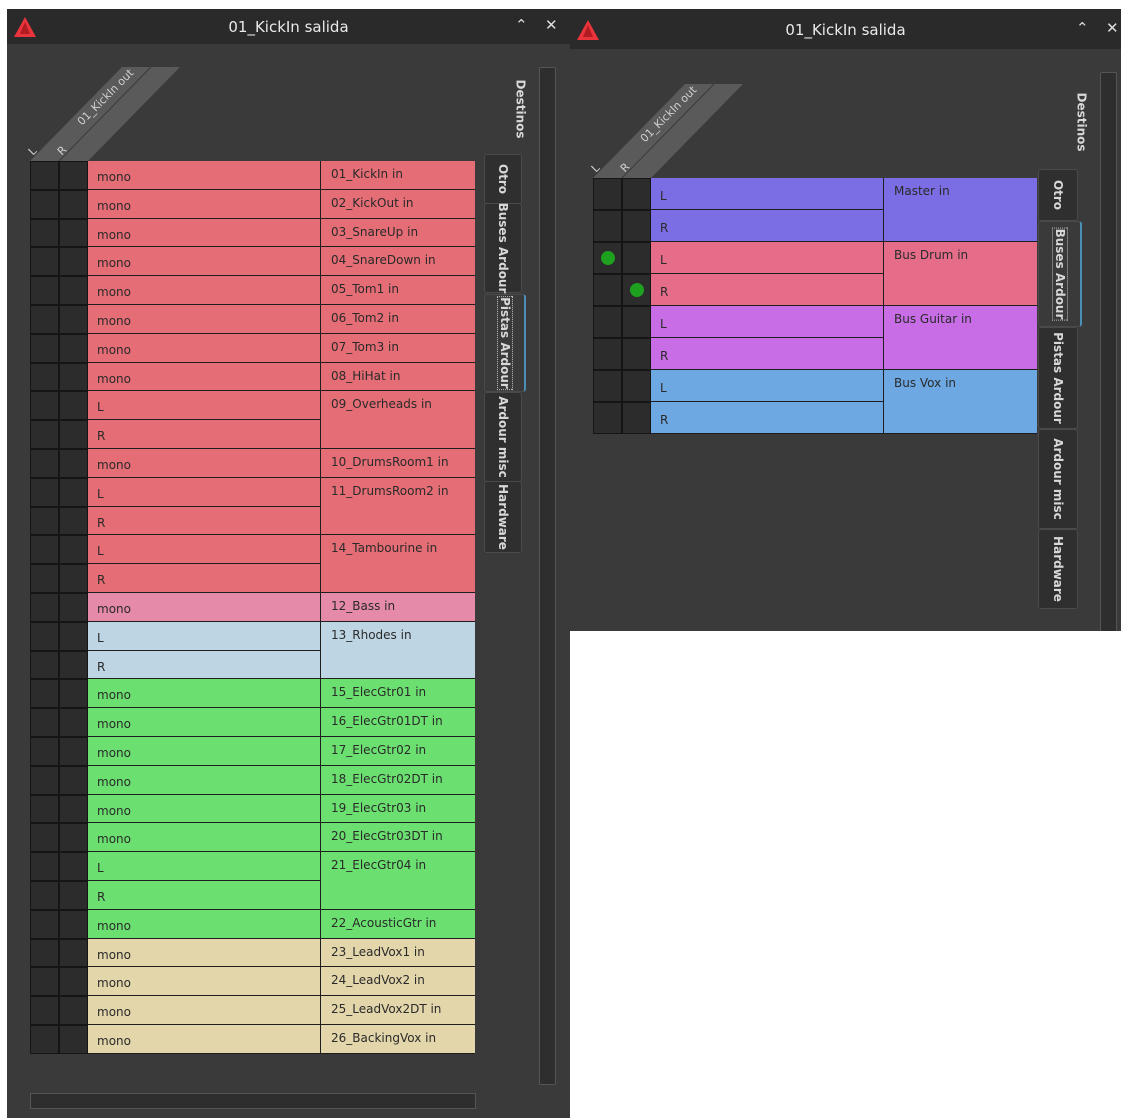 This screenshot has width=1121, height=1118. Describe the element at coordinates (398, 838) in the screenshot. I see `destination-port: 20_ElecGtr03DT in` at that location.